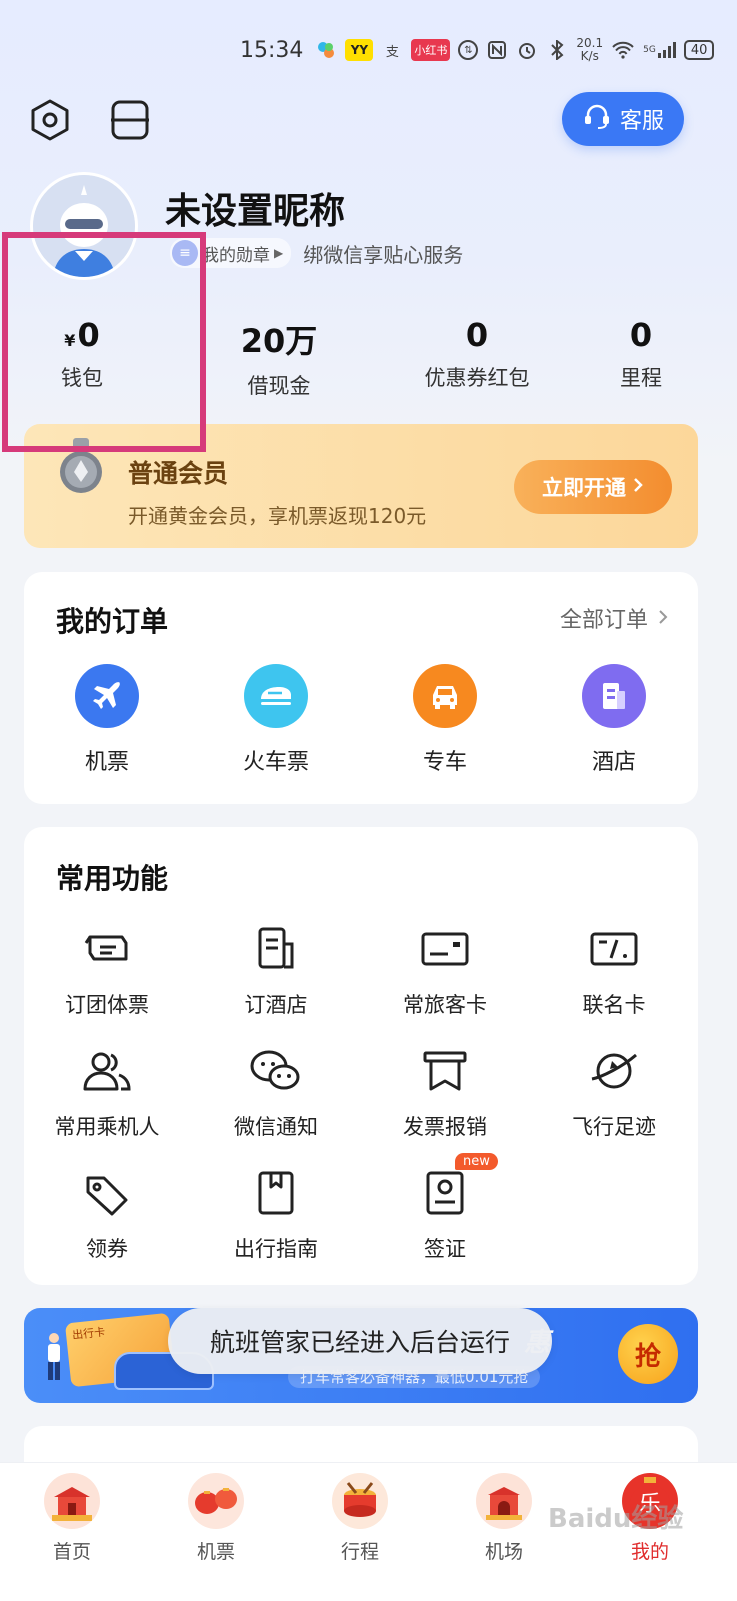  Describe the element at coordinates (468, 50) in the screenshot. I see `data-saver-icon: ⇅` at that location.